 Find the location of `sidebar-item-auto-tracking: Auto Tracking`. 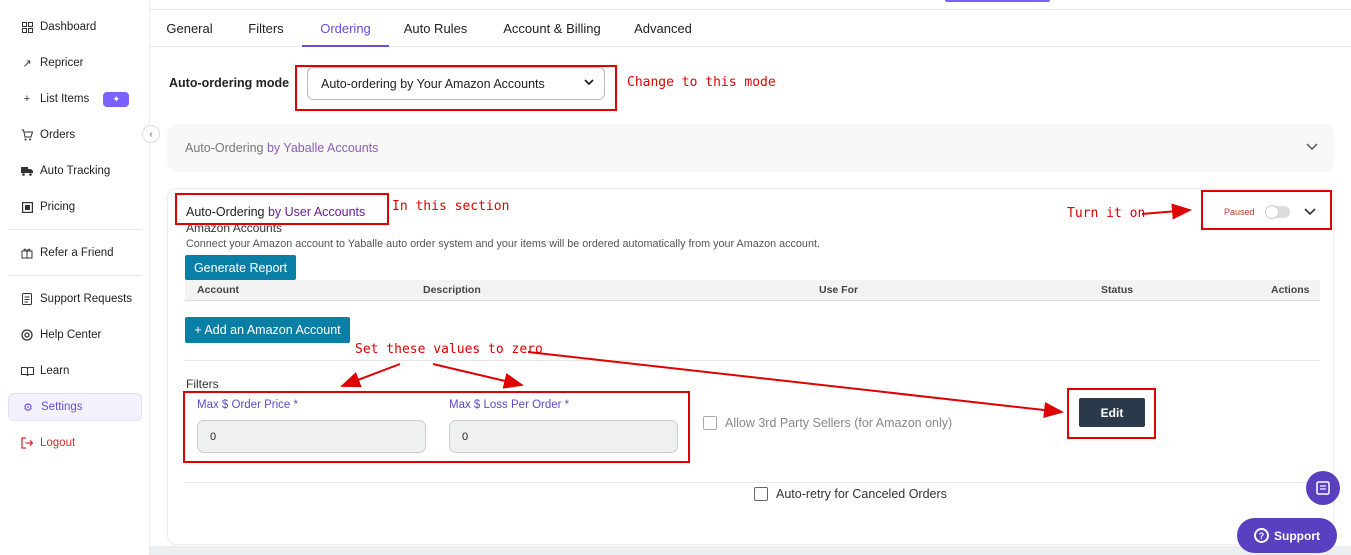

sidebar-item-auto-tracking: Auto Tracking is located at coordinates (75, 171).